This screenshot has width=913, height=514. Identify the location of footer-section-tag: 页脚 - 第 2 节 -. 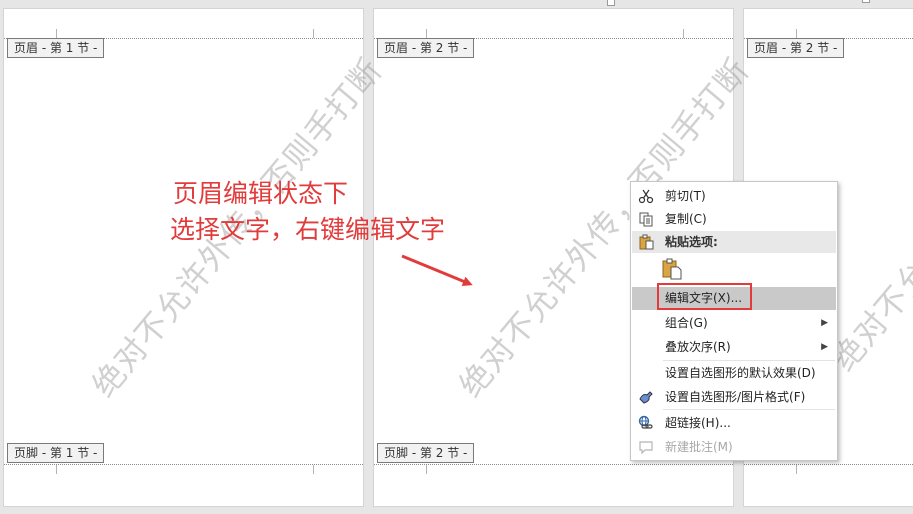
(426, 453).